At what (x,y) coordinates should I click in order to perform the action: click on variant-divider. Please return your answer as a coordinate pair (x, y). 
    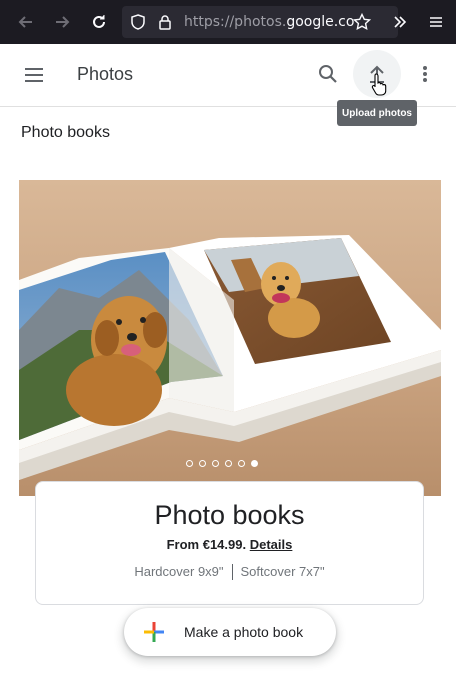
    Looking at the image, I should click on (232, 572).